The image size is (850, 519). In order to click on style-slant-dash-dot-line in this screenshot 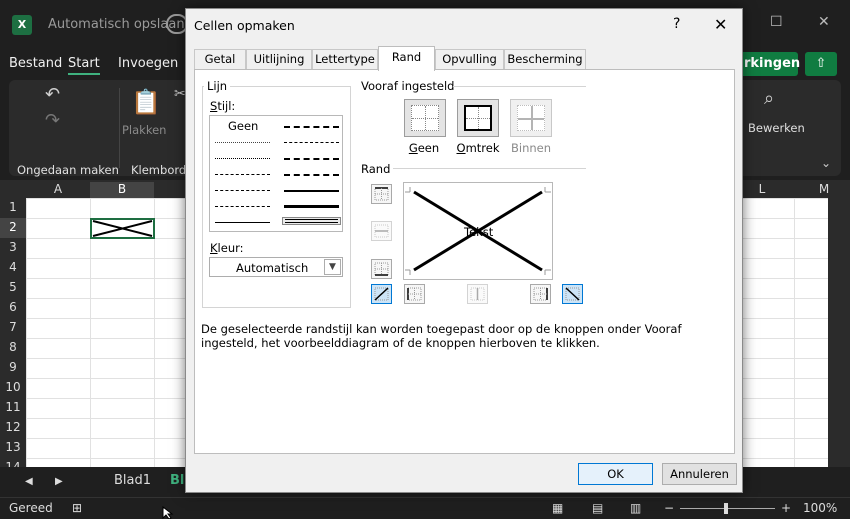, I will do `click(311, 142)`.